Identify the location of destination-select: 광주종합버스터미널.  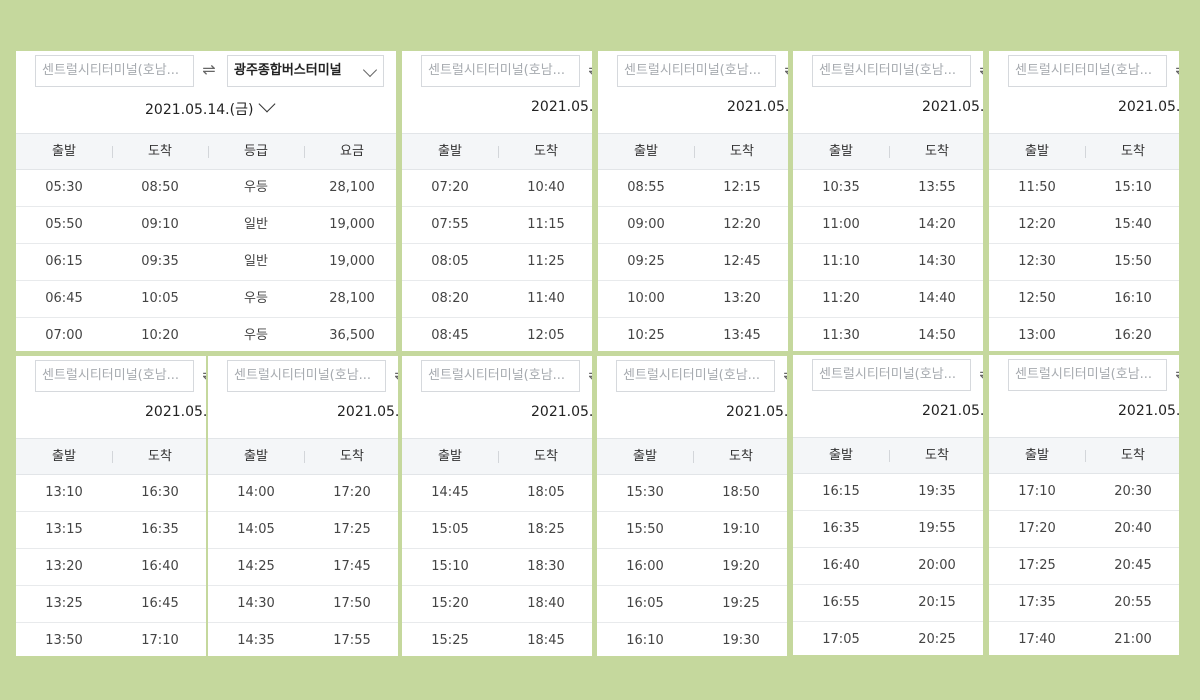
(305, 71).